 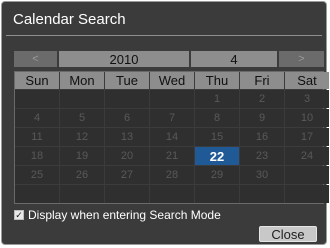 I want to click on chevron-right-icon: >, so click(x=301, y=59).